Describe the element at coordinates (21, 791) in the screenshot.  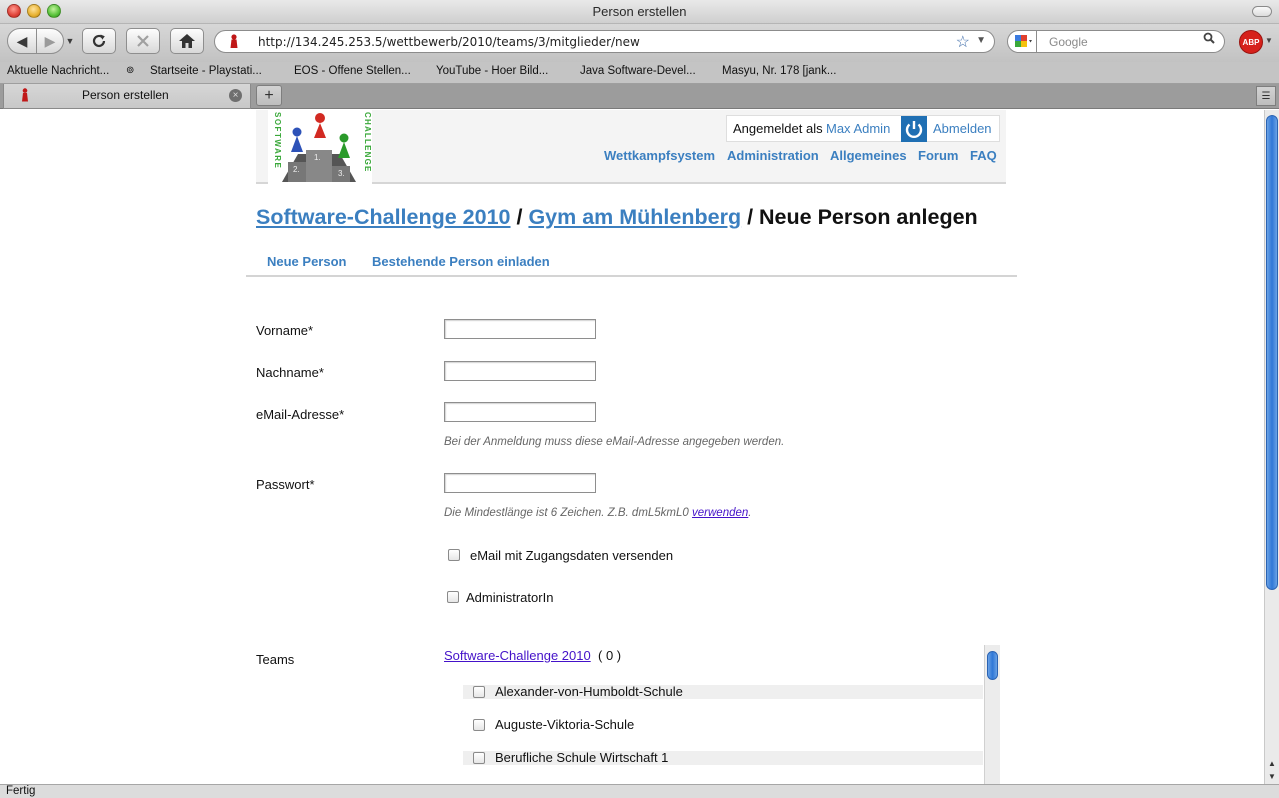
I see `status-text: Fertig` at that location.